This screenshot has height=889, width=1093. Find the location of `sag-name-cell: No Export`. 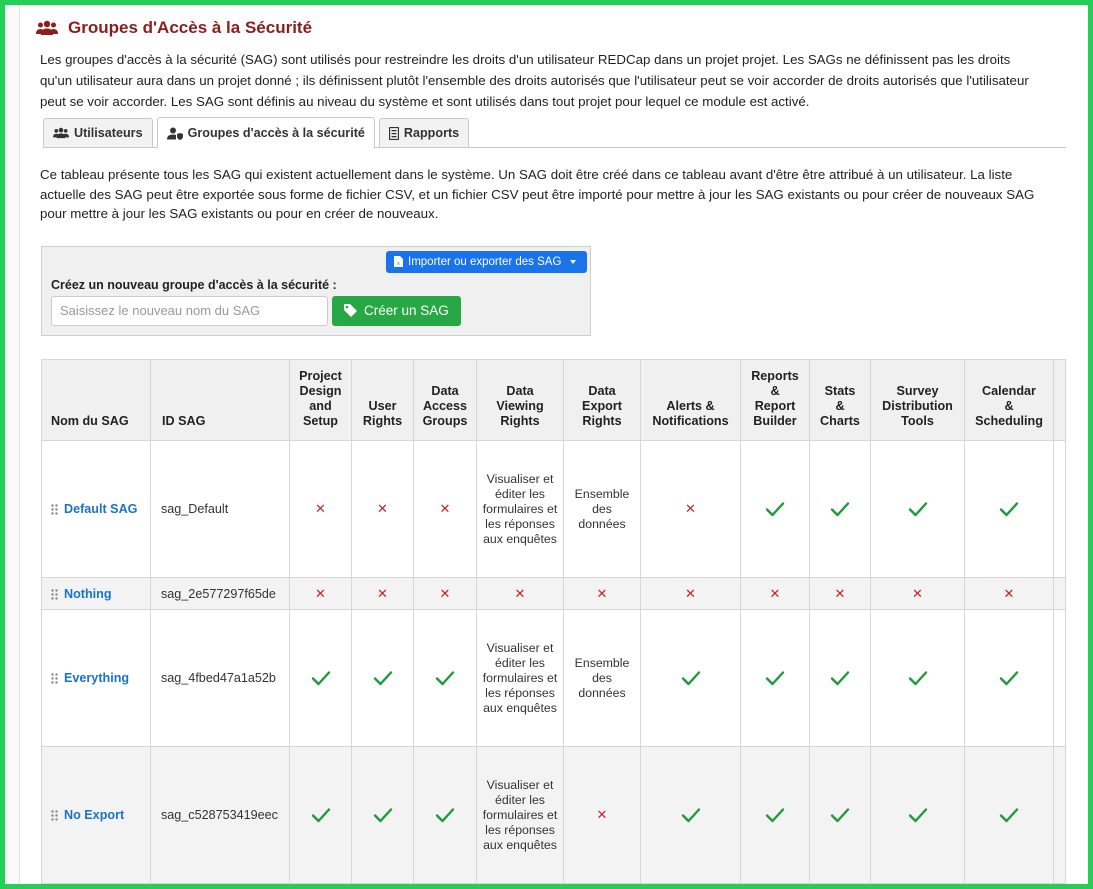

sag-name-cell: No Export is located at coordinates (96, 815).